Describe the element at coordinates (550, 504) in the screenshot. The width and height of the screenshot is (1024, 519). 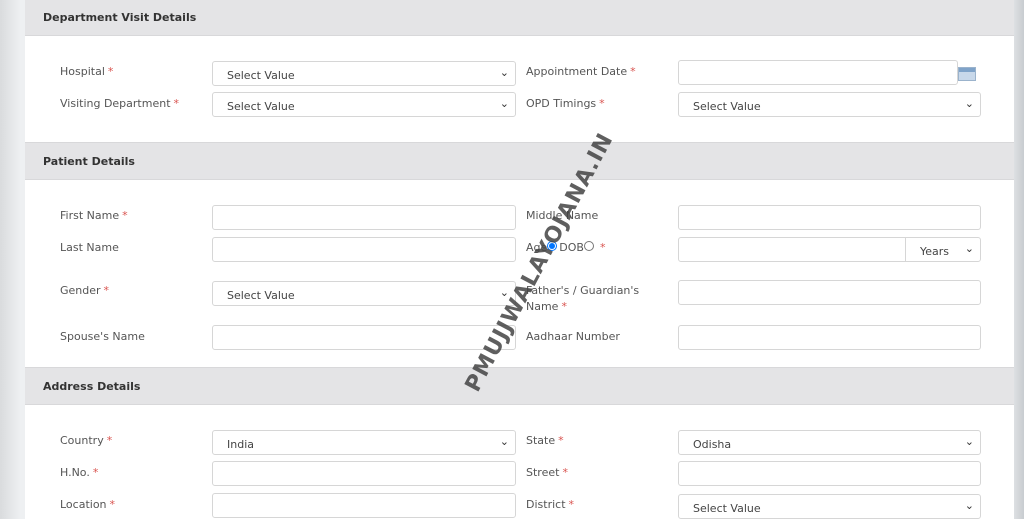
I see `district-label: District *` at that location.